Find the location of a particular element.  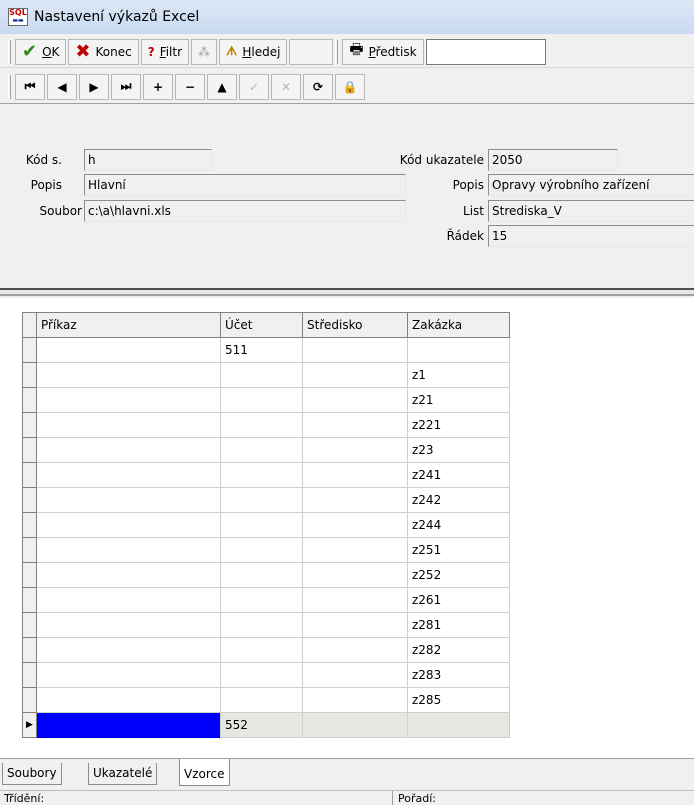

table-row: z242 is located at coordinates (266, 500).